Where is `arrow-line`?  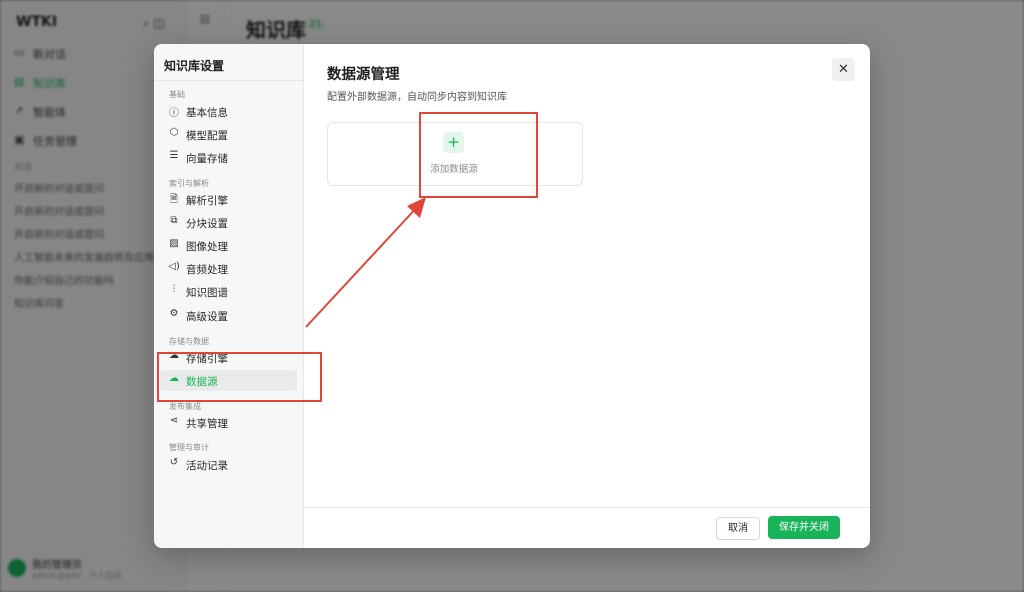
arrow-line is located at coordinates (363, 265).